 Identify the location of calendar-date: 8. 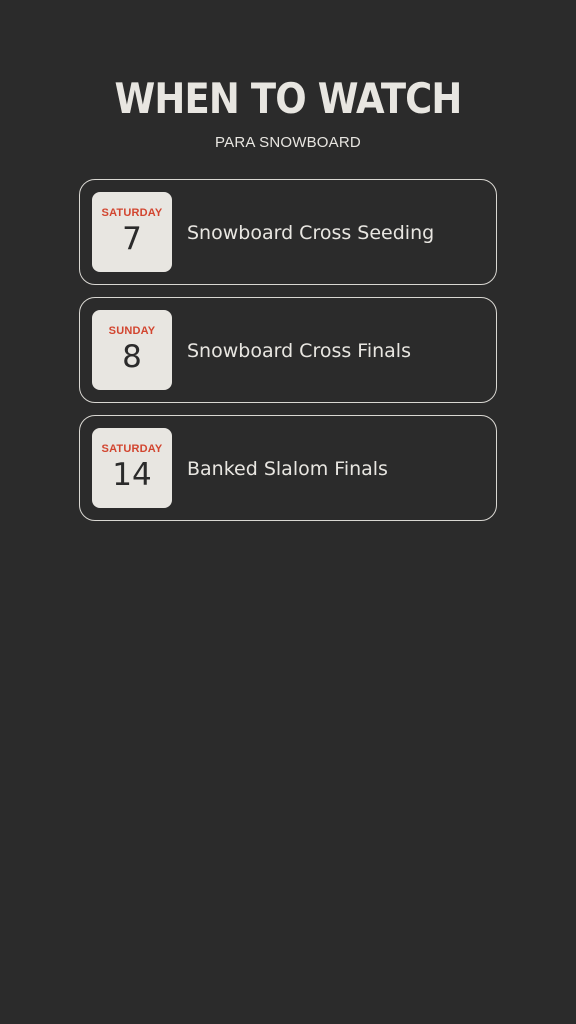
(132, 357).